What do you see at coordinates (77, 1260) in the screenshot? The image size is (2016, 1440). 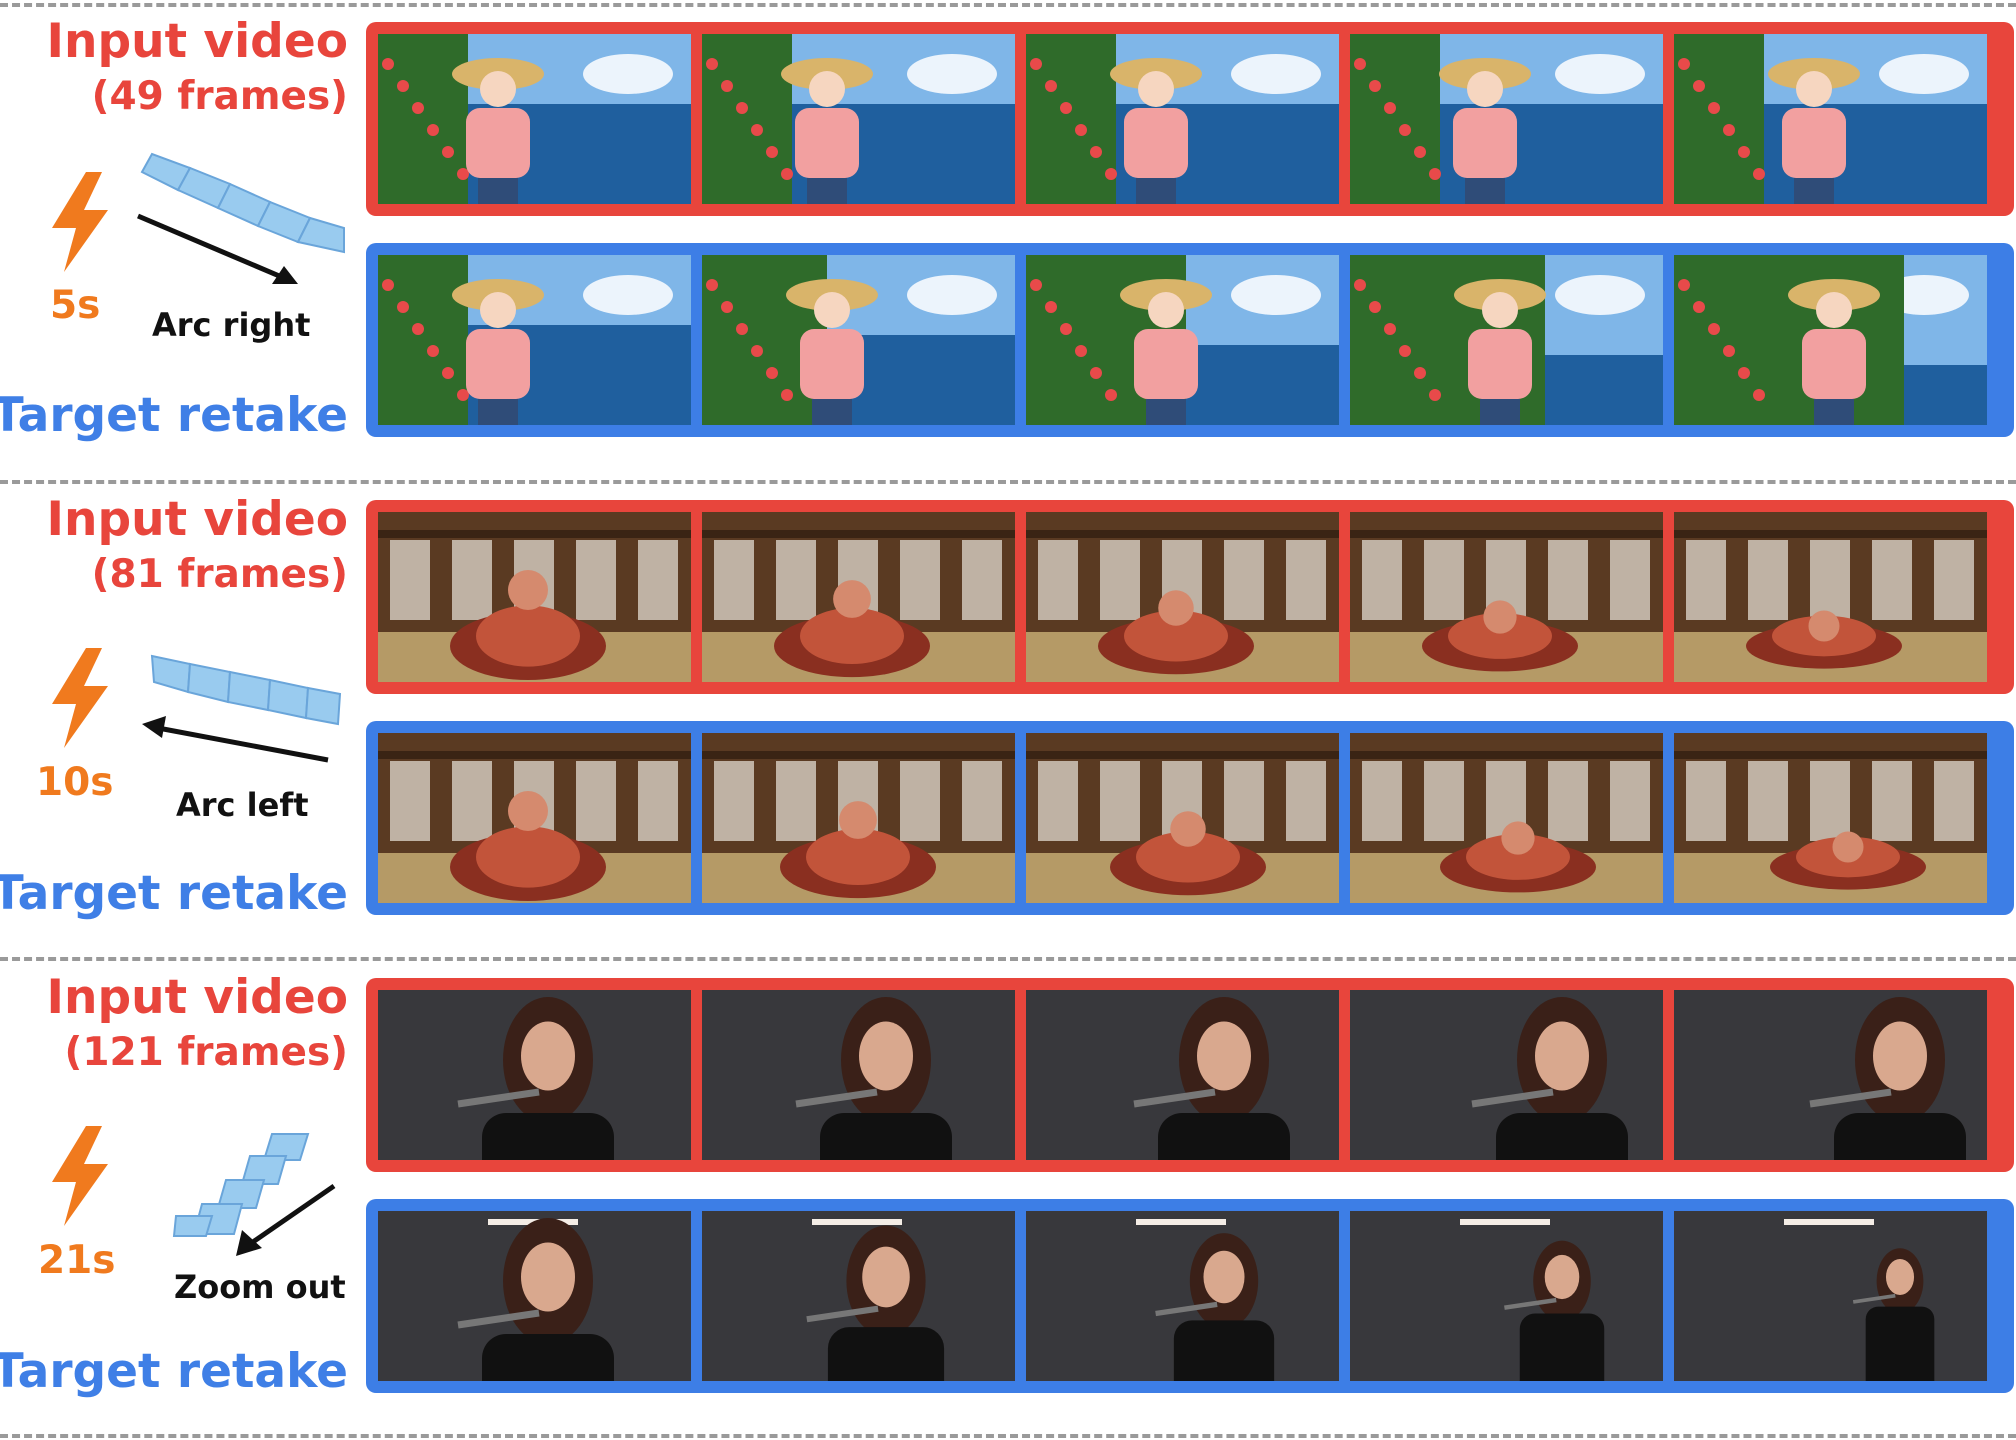 I see `time-label: 21s` at bounding box center [77, 1260].